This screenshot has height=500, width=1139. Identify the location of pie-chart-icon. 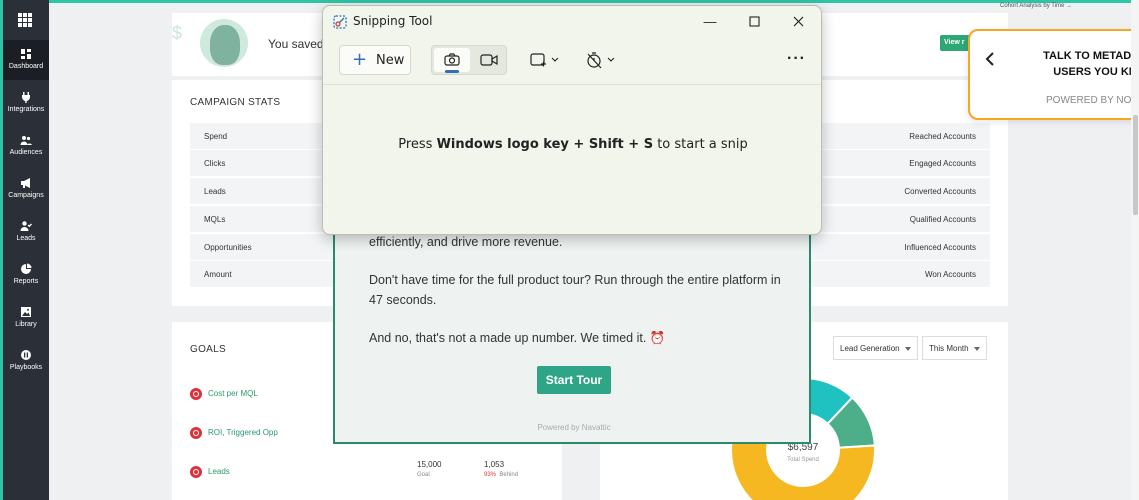
(26, 268).